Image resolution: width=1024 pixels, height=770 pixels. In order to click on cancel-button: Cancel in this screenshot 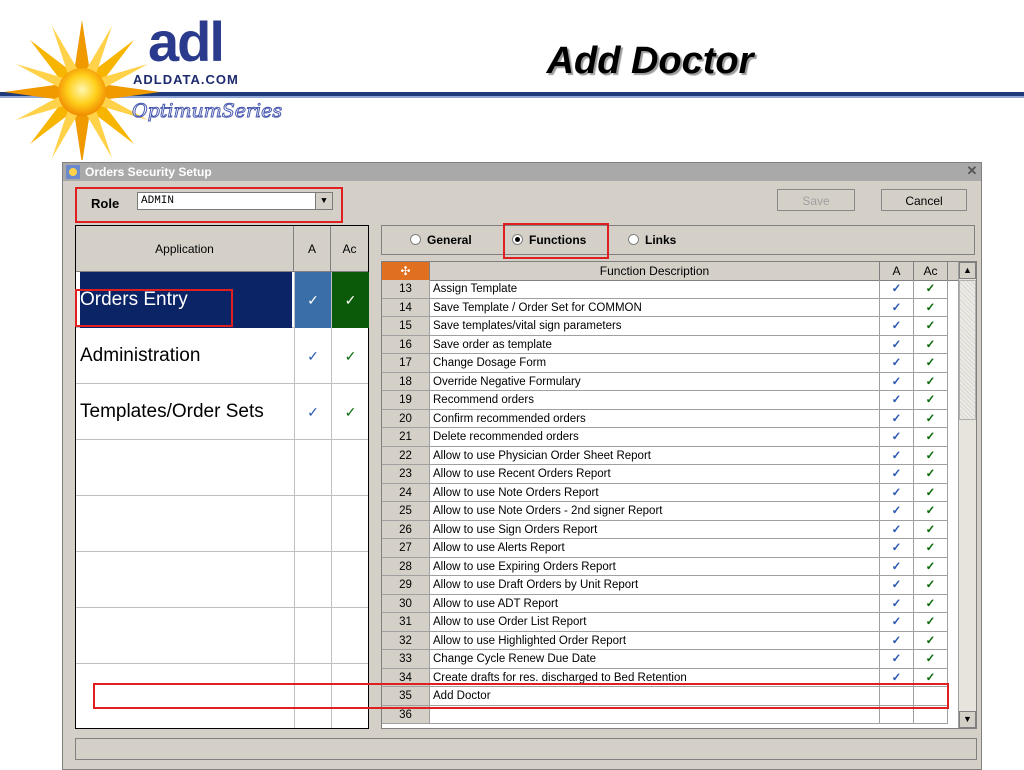, I will do `click(924, 200)`.